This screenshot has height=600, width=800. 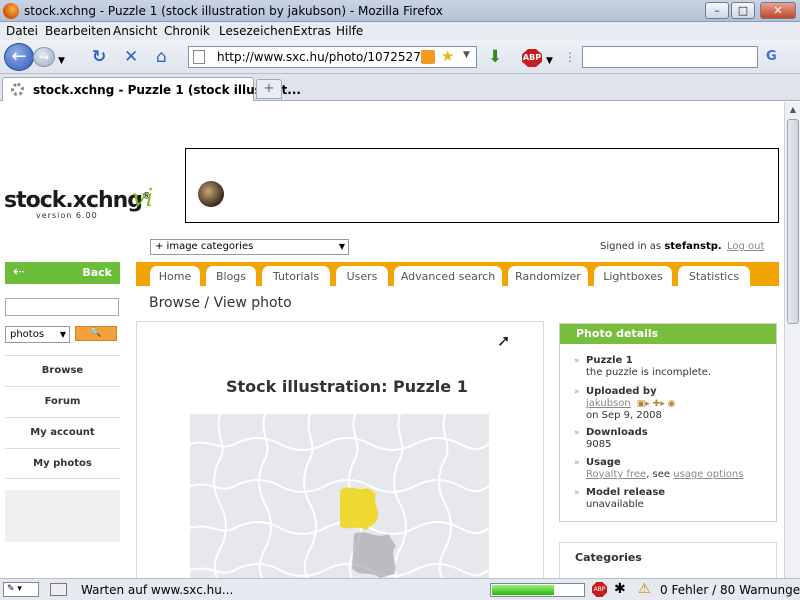 What do you see at coordinates (745, 246) in the screenshot?
I see `logout-link: Log out` at bounding box center [745, 246].